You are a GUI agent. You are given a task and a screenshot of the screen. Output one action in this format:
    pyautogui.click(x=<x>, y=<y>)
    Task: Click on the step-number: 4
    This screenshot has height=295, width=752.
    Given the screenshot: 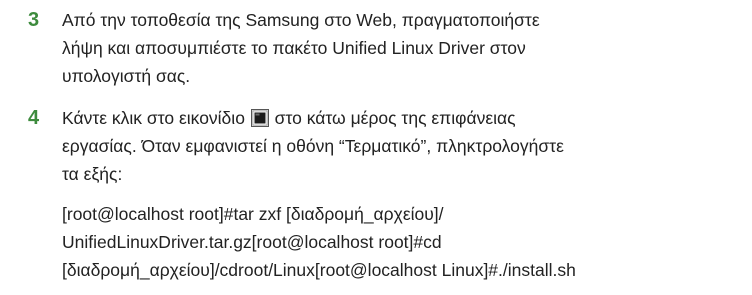 What is the action you would take?
    pyautogui.click(x=34, y=118)
    